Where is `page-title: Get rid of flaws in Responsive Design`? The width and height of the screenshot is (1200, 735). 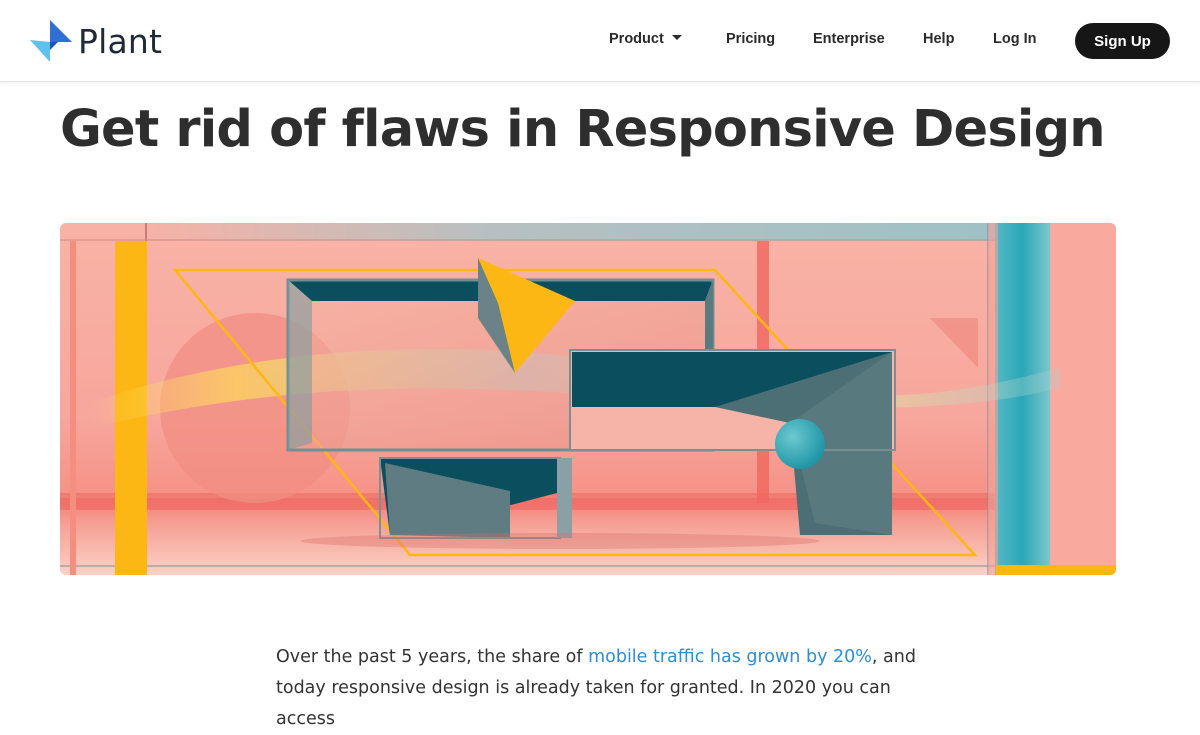
page-title: Get rid of flaws in Responsive Design is located at coordinates (583, 129).